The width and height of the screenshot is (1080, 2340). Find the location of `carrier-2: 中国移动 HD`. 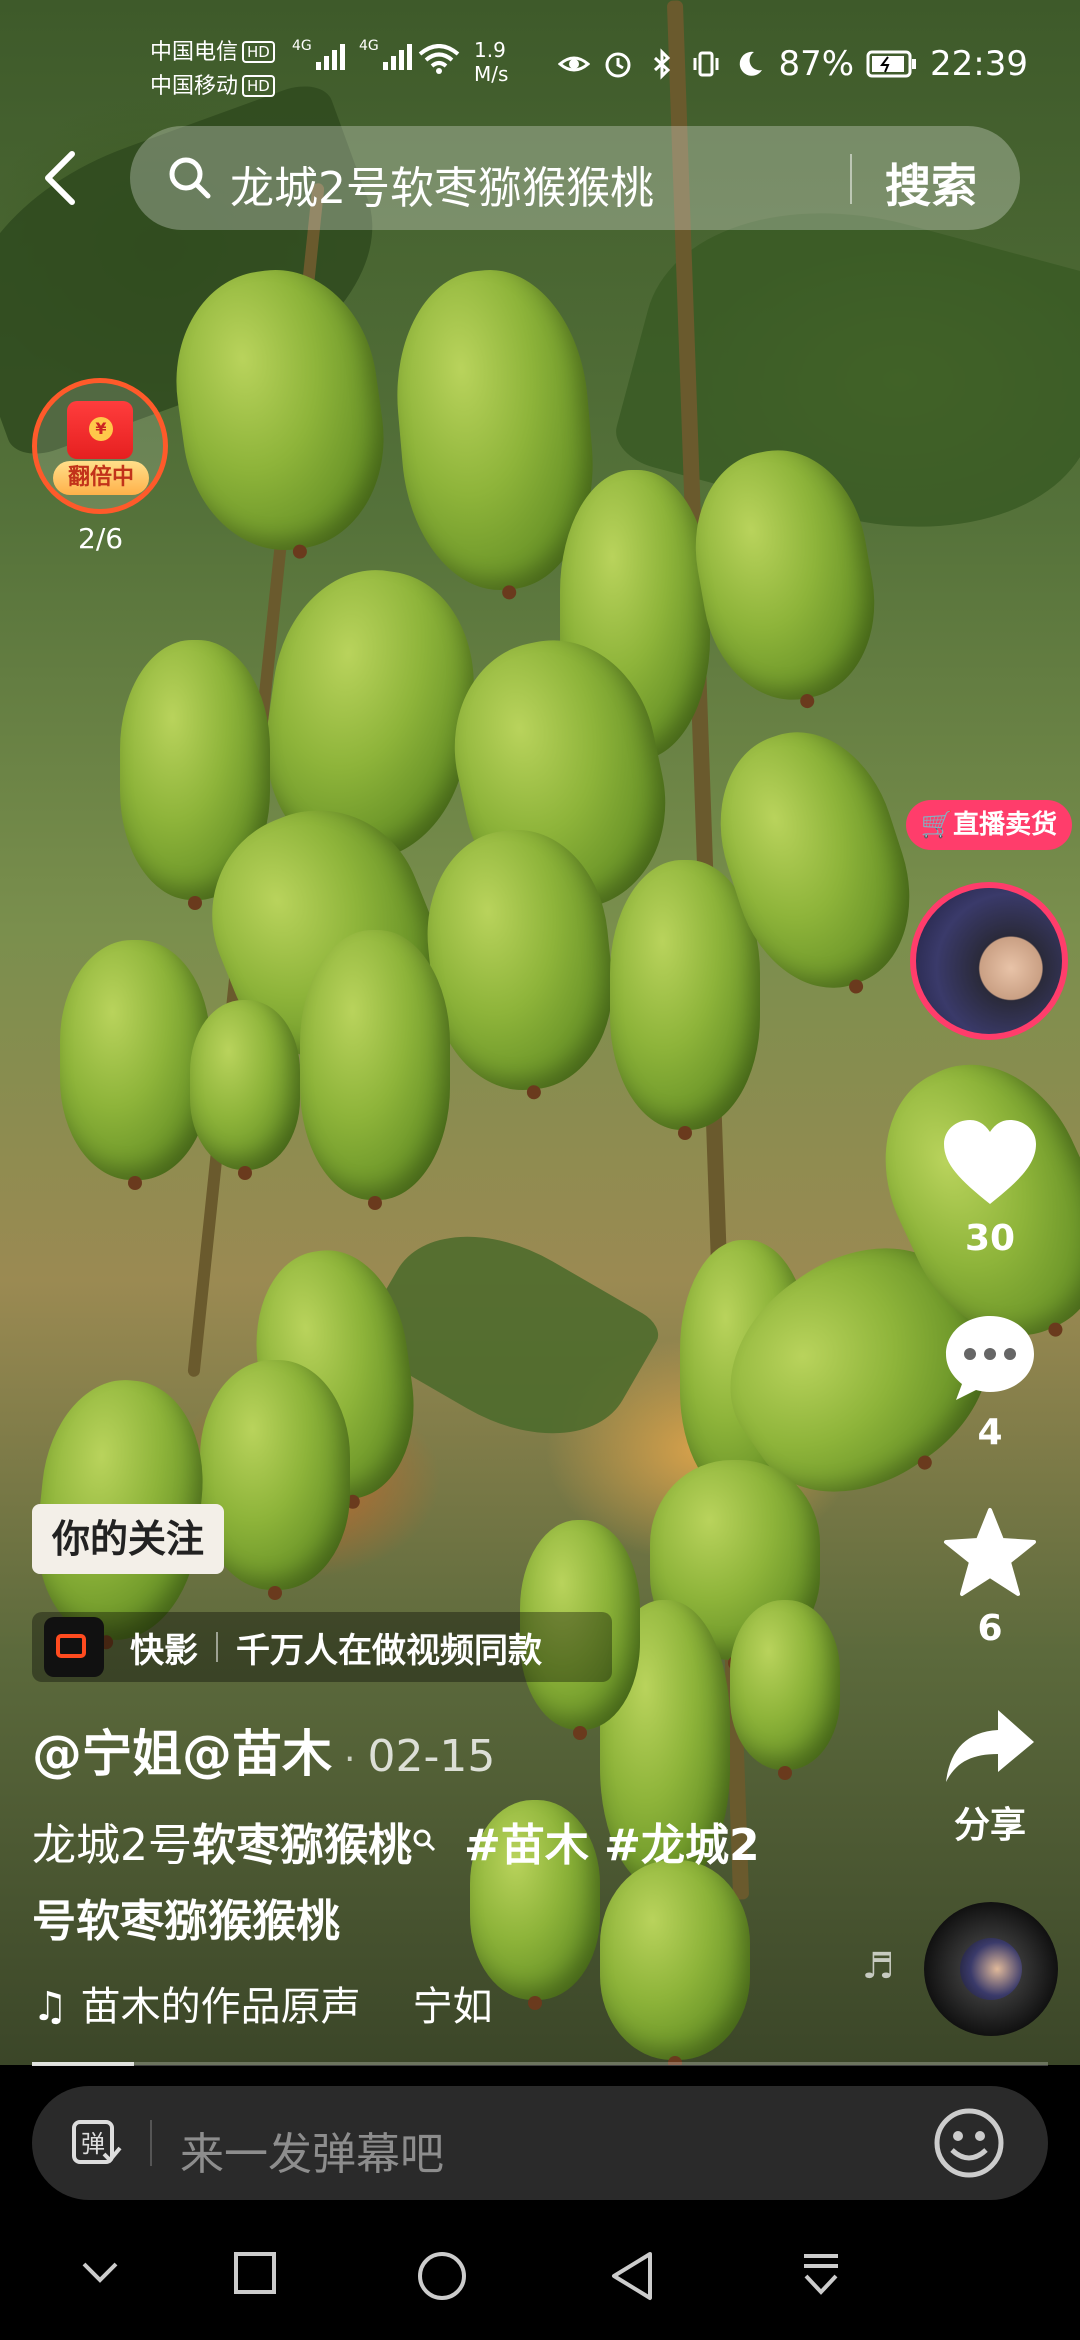

carrier-2: 中国移动 HD is located at coordinates (212, 84).